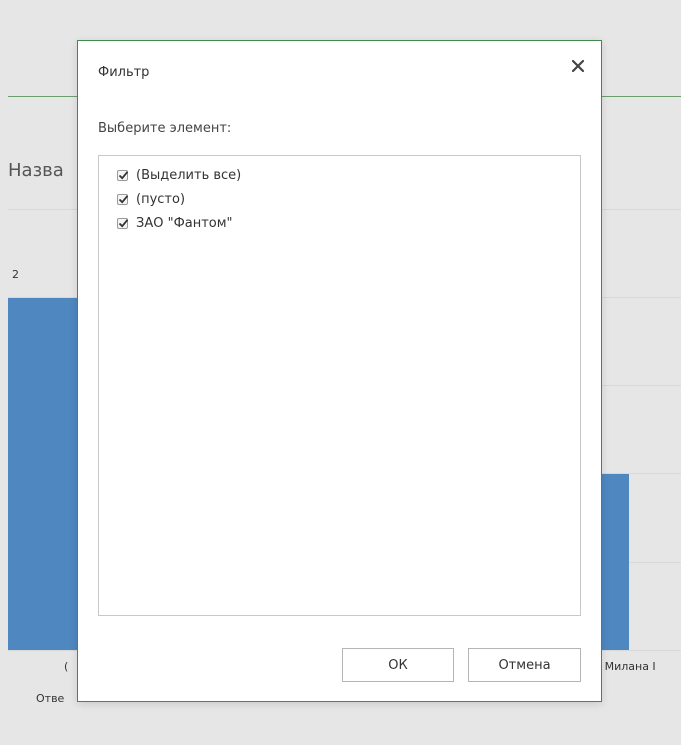 The image size is (681, 745). I want to click on list-item-select-all: (Выделить все), so click(179, 175).